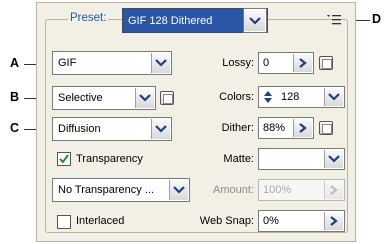  I want to click on color-reduction-select: Selective, so click(104, 98).